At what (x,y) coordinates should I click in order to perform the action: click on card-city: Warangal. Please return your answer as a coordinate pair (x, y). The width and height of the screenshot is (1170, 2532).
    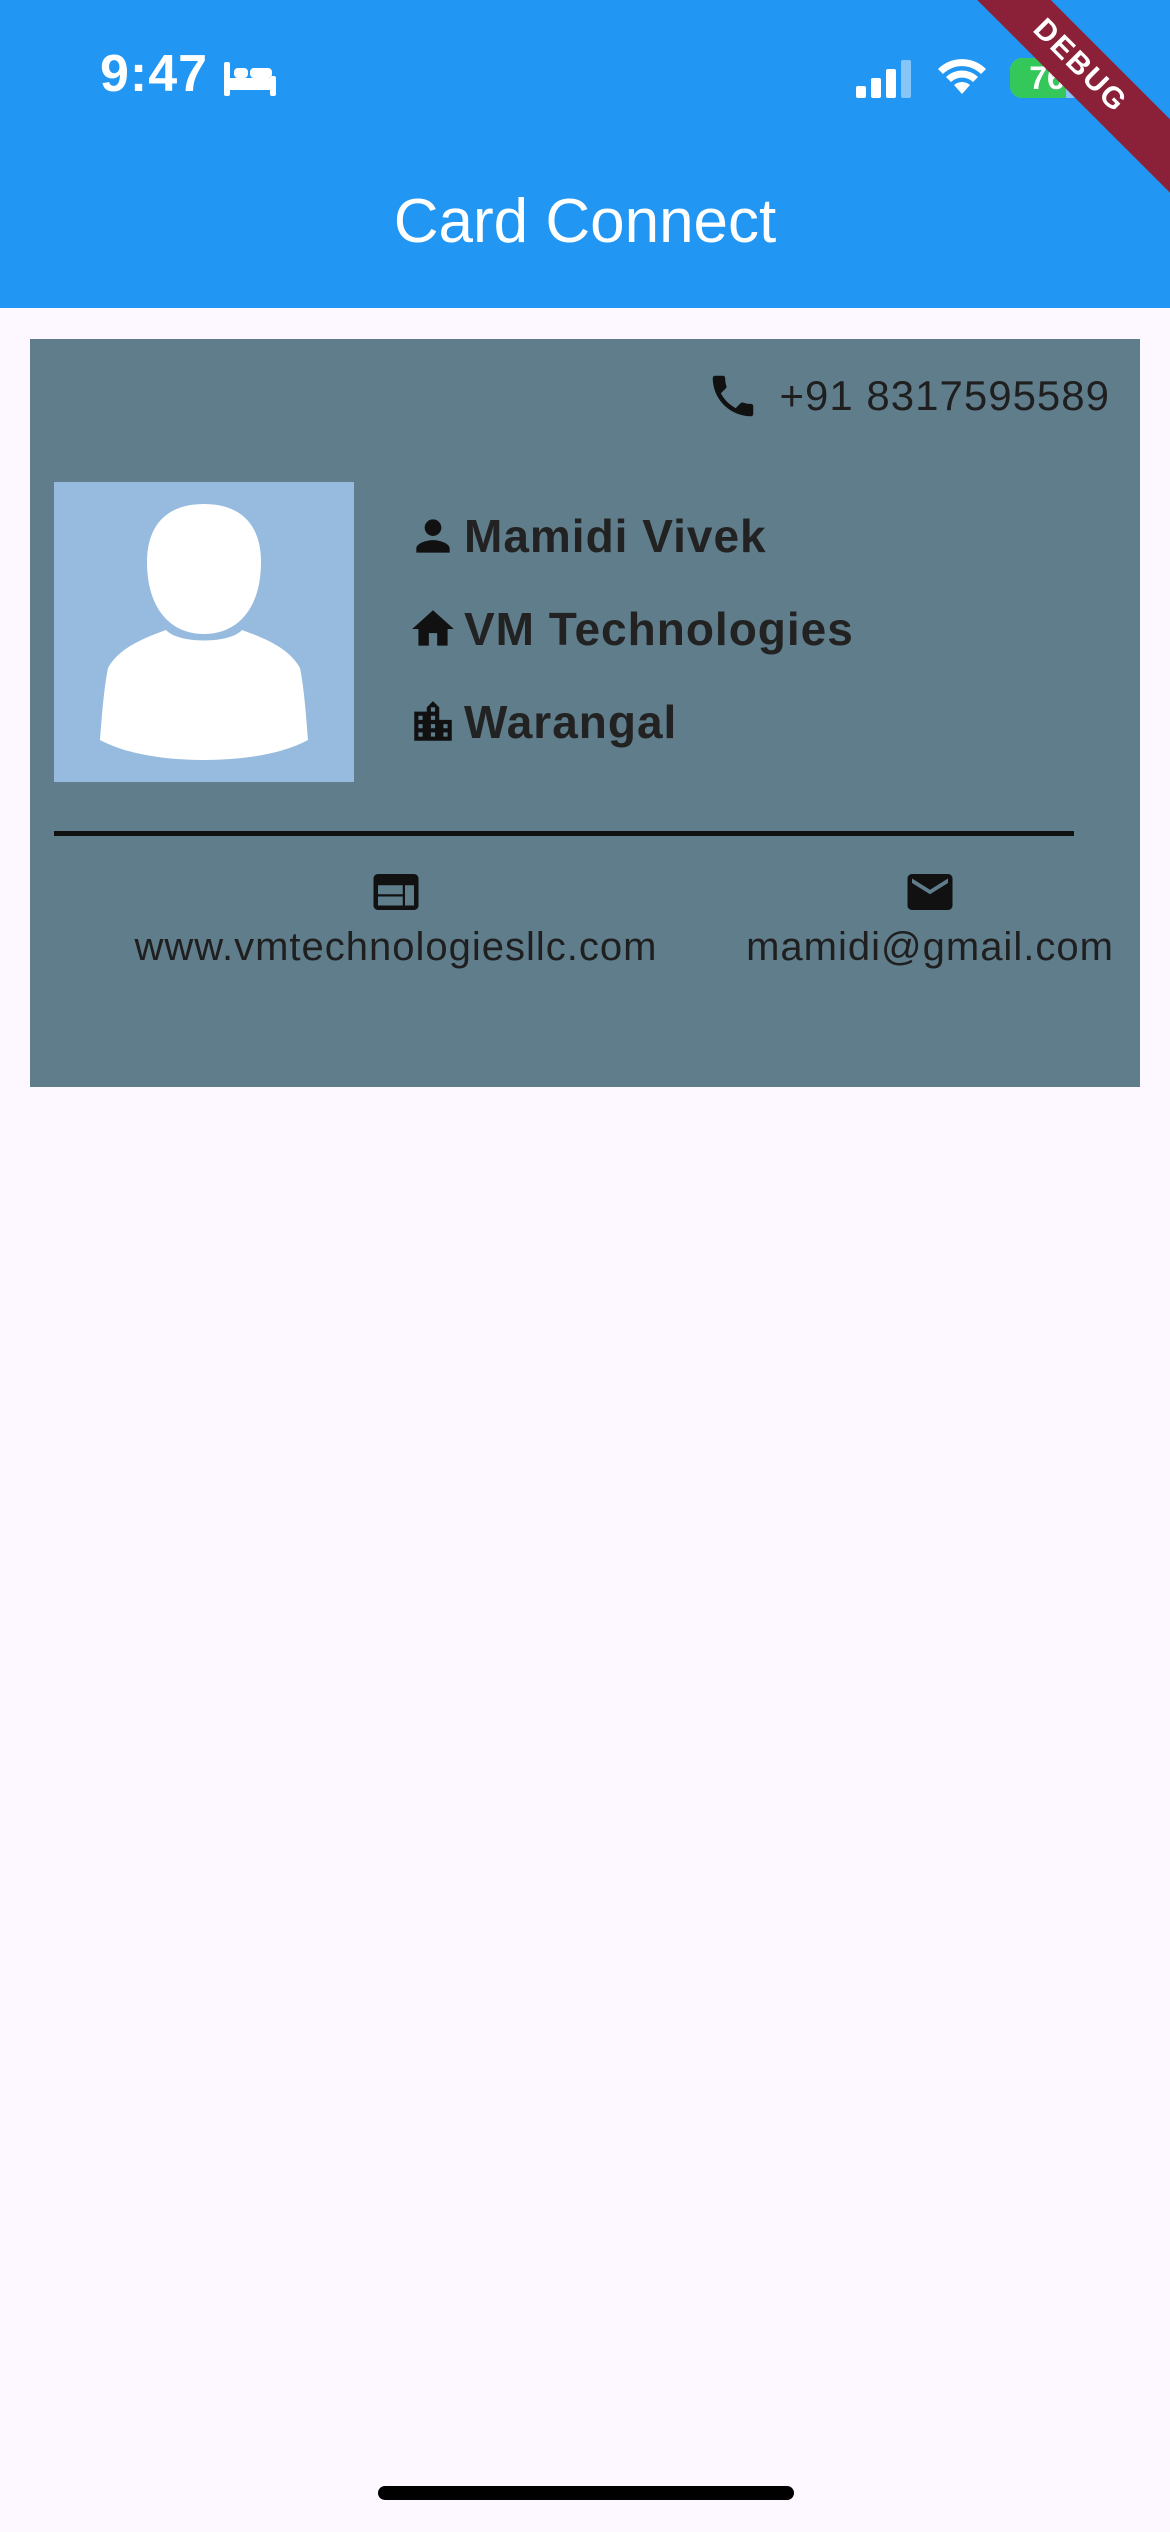
    Looking at the image, I should click on (571, 722).